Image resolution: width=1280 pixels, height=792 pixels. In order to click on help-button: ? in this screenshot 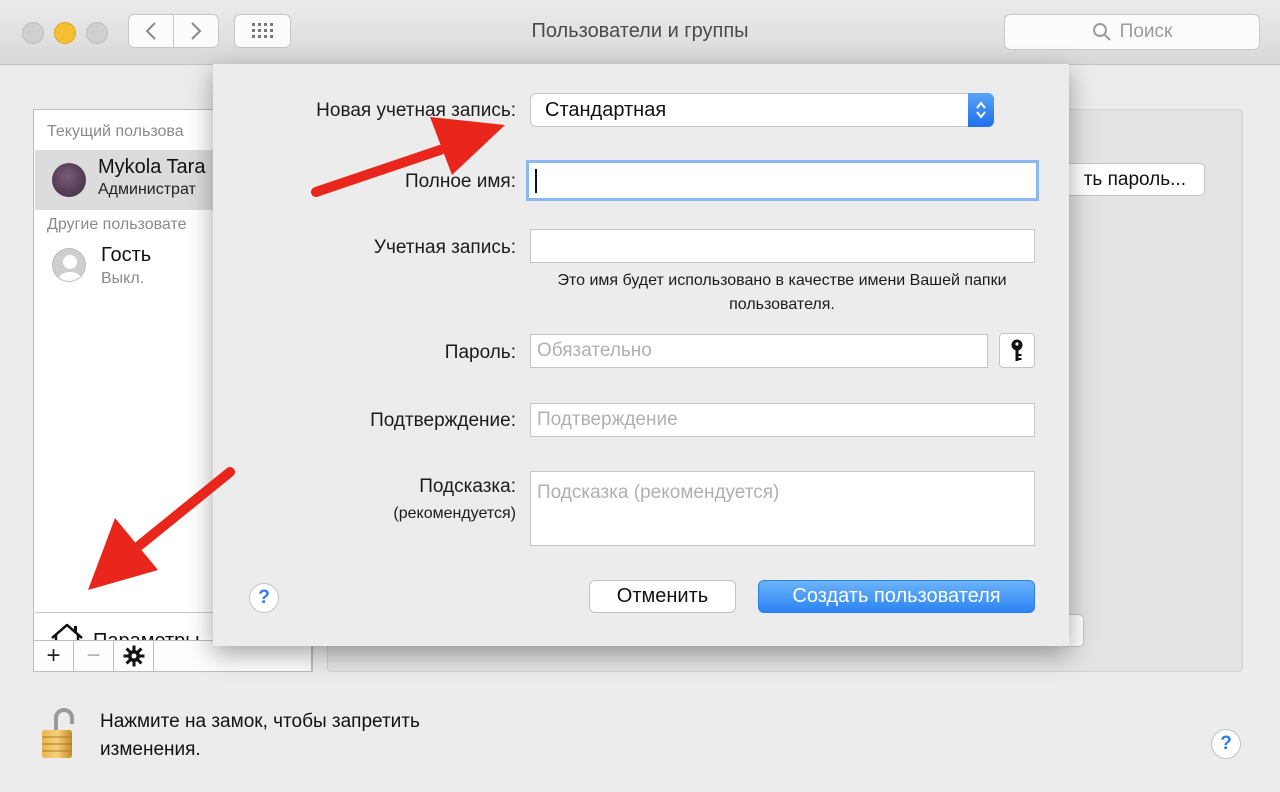, I will do `click(1226, 744)`.